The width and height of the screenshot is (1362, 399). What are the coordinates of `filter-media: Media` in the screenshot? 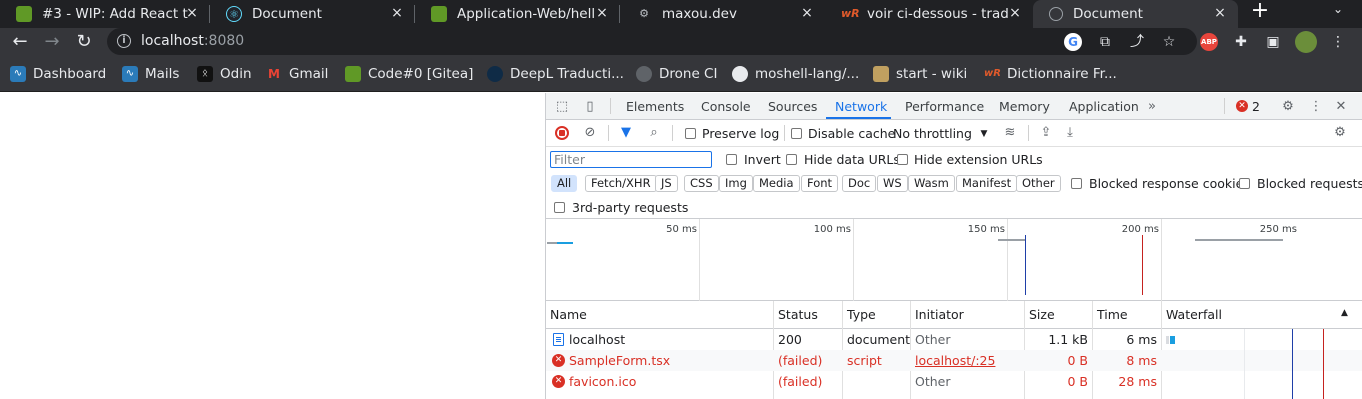 It's located at (776, 183).